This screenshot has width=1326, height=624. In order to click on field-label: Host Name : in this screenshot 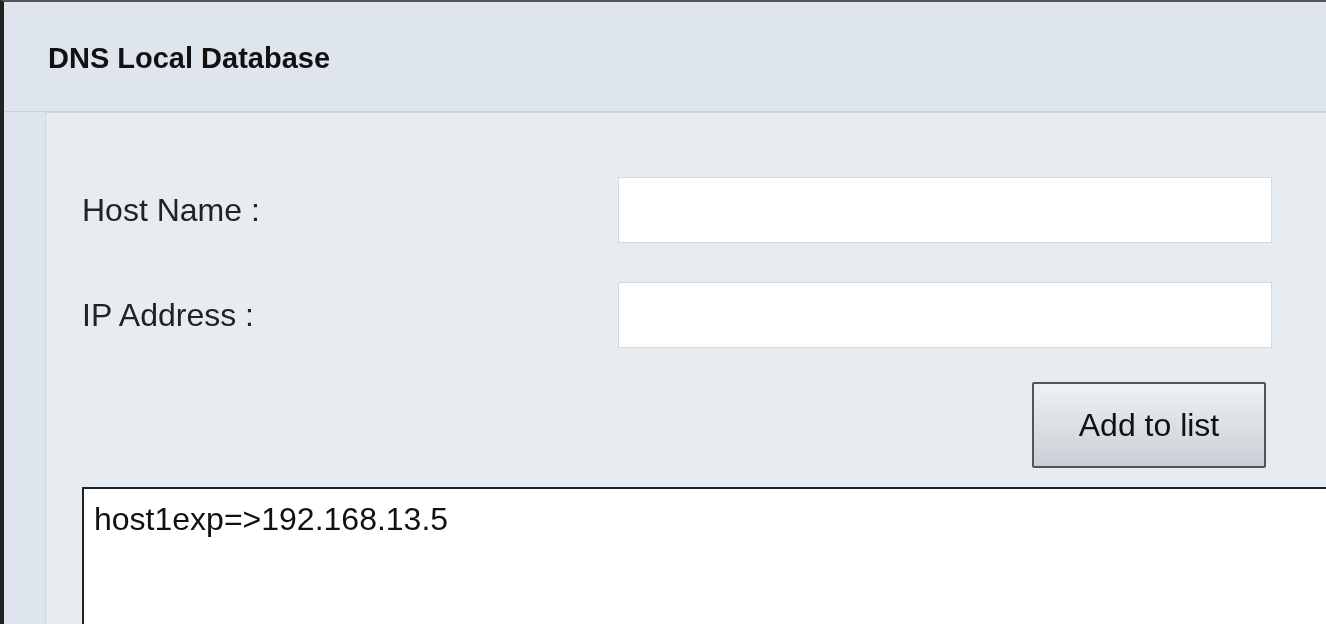, I will do `click(171, 210)`.